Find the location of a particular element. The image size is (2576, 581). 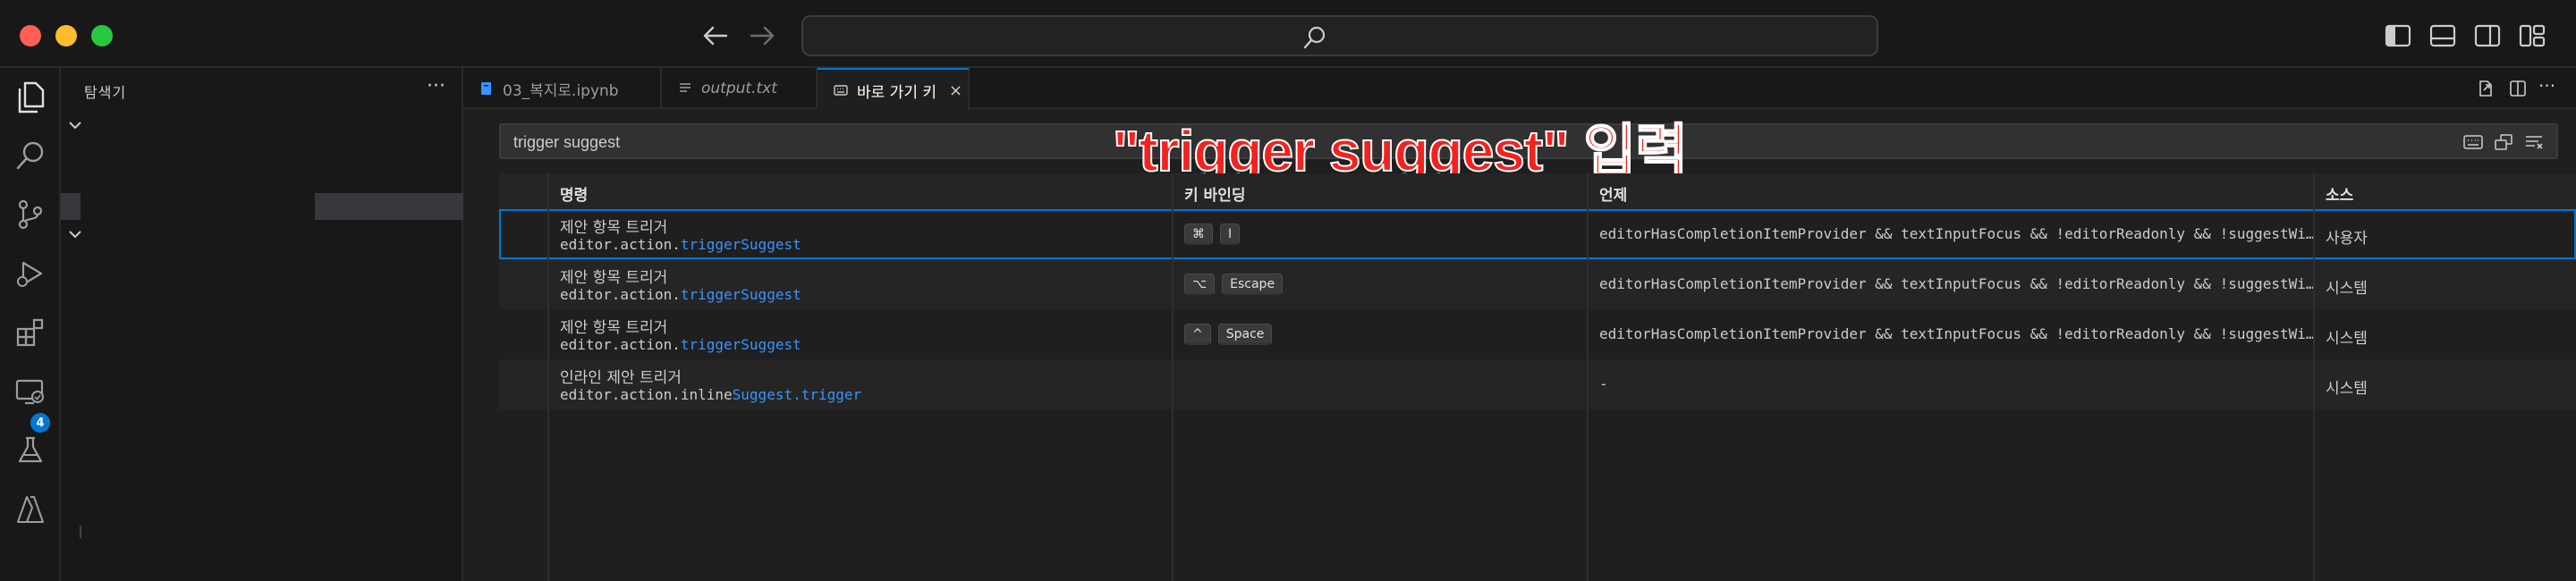

source-control-icon is located at coordinates (30, 214).